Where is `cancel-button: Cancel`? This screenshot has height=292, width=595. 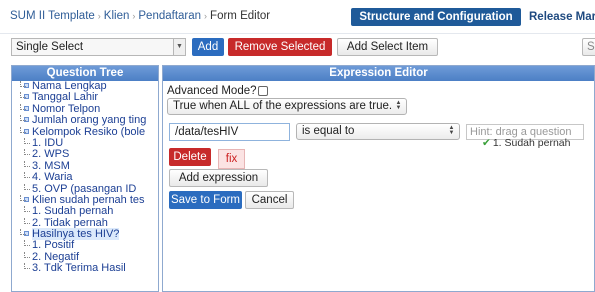 cancel-button: Cancel is located at coordinates (269, 200).